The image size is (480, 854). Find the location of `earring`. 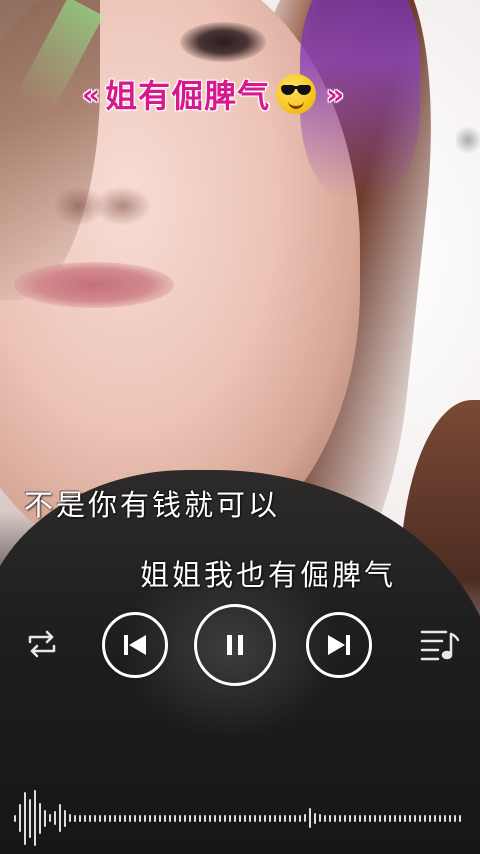

earring is located at coordinates (468, 140).